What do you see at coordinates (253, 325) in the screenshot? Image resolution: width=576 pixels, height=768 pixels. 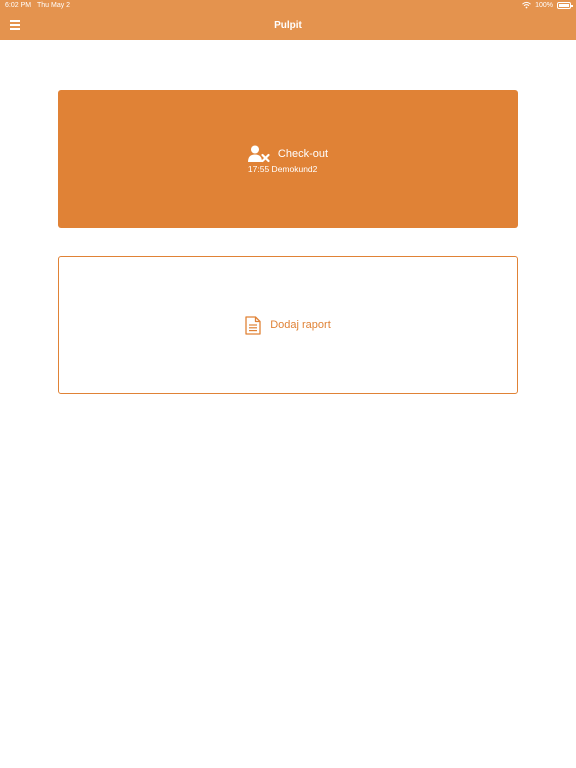 I see `document-icon` at bounding box center [253, 325].